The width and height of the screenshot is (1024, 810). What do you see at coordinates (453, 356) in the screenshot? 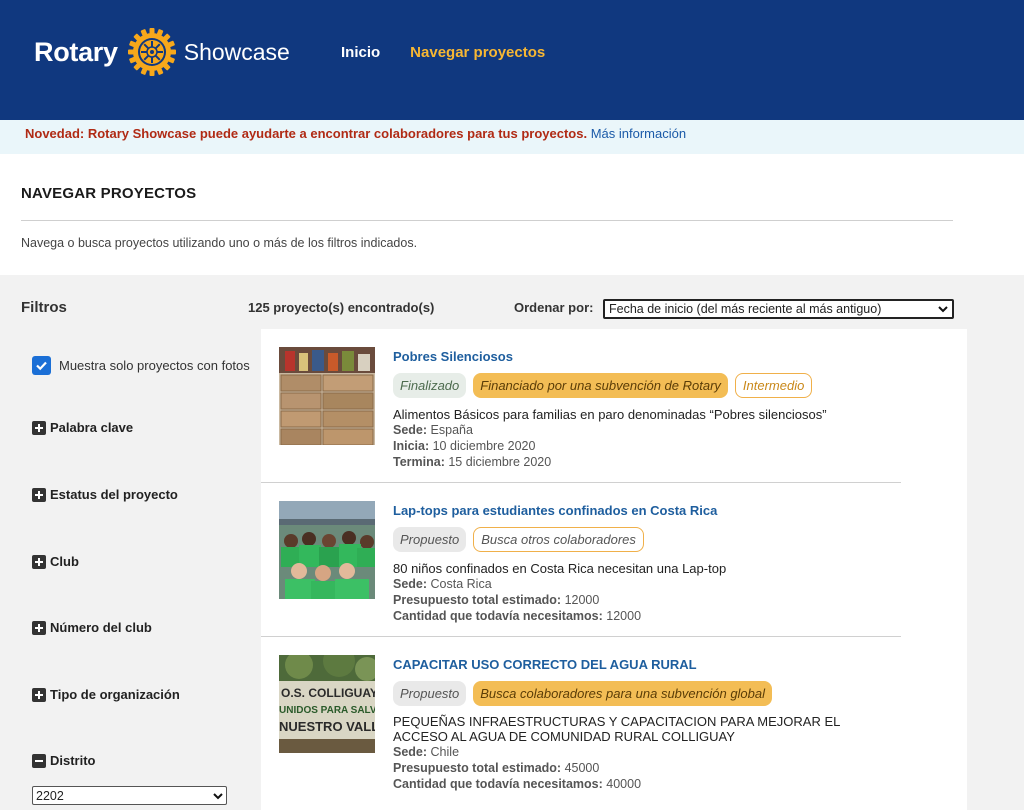
I see `project-title-link: Pobres Silenciosos` at bounding box center [453, 356].